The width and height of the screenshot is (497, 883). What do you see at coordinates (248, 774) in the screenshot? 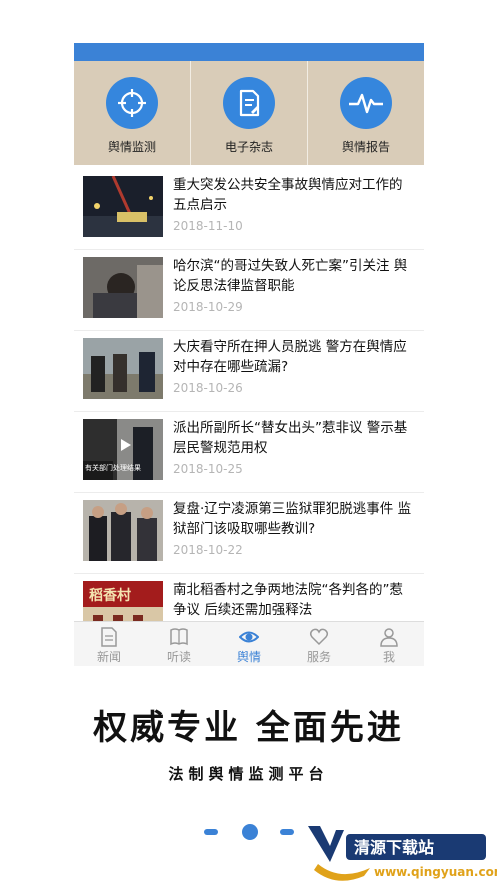
I see `subslogan: 法制舆情监测平台` at bounding box center [248, 774].